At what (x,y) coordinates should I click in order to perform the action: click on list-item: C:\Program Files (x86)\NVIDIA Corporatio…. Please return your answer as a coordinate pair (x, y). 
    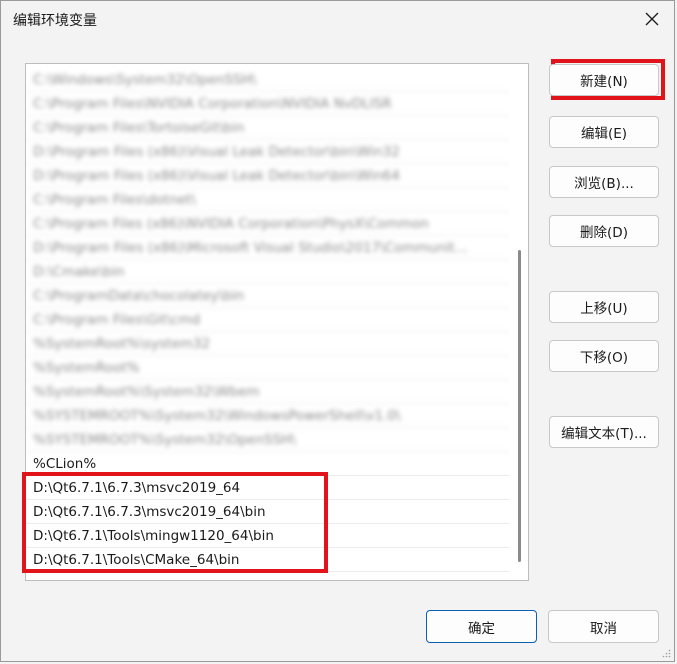
    Looking at the image, I should click on (268, 224).